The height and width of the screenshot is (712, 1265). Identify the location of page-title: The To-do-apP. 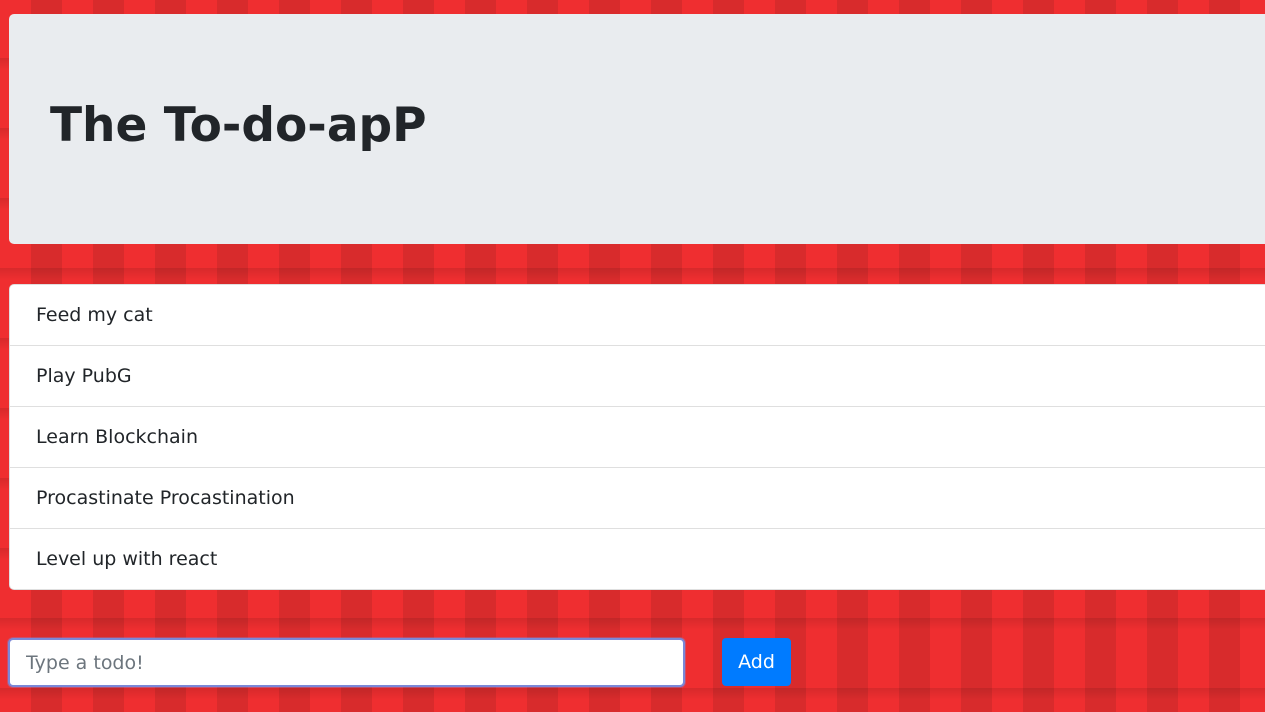
(238, 125).